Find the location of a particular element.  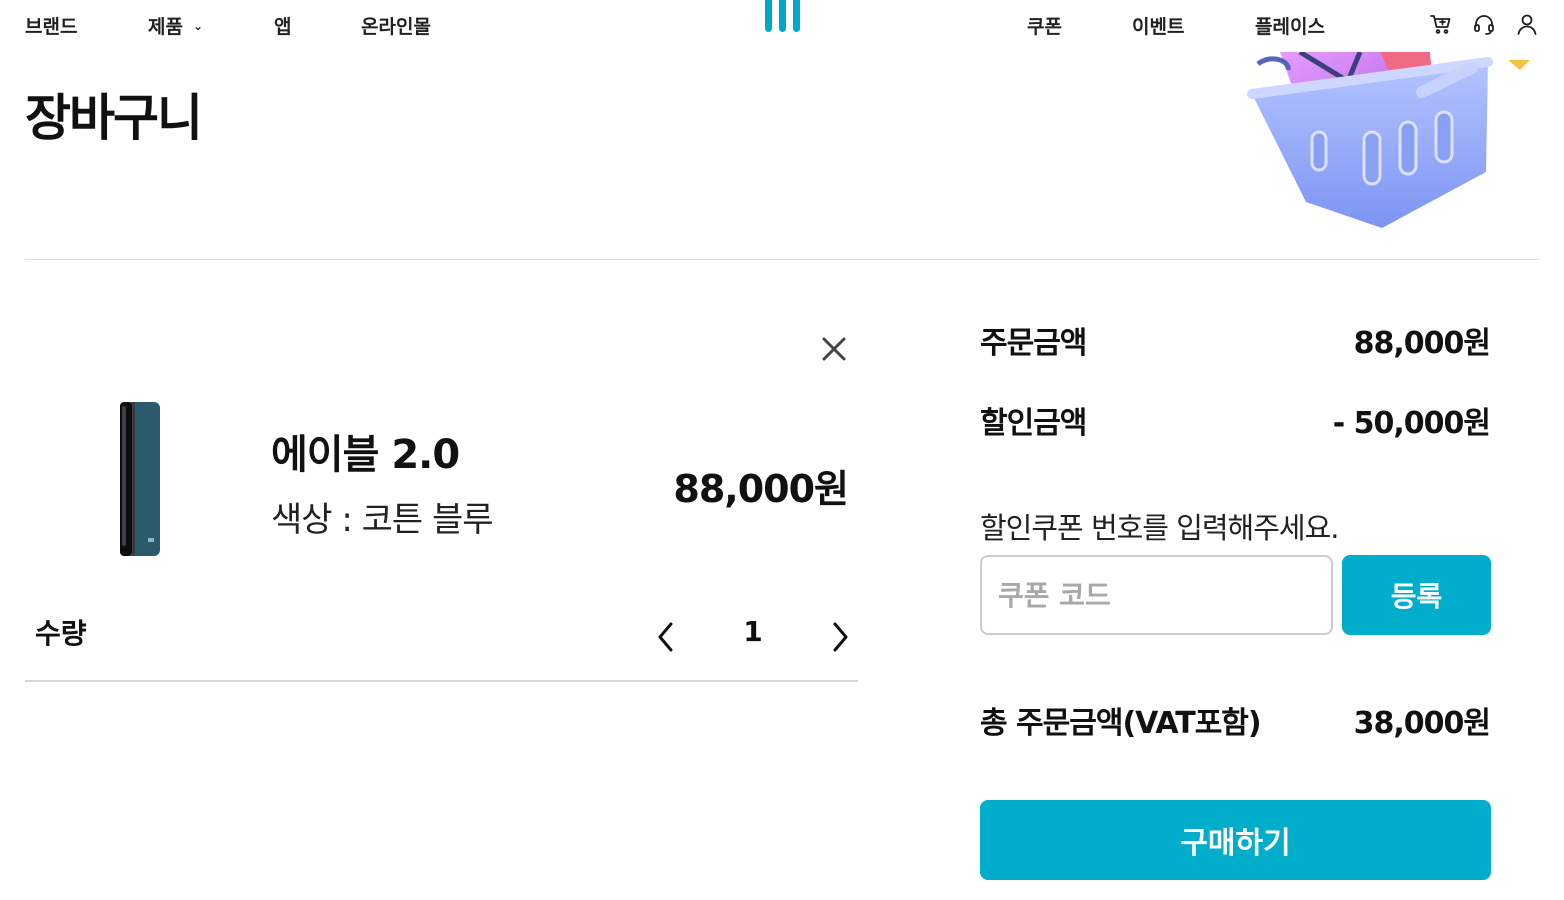

total-amount-label: 총 주문금액(VAT포함) is located at coordinates (1121, 723).